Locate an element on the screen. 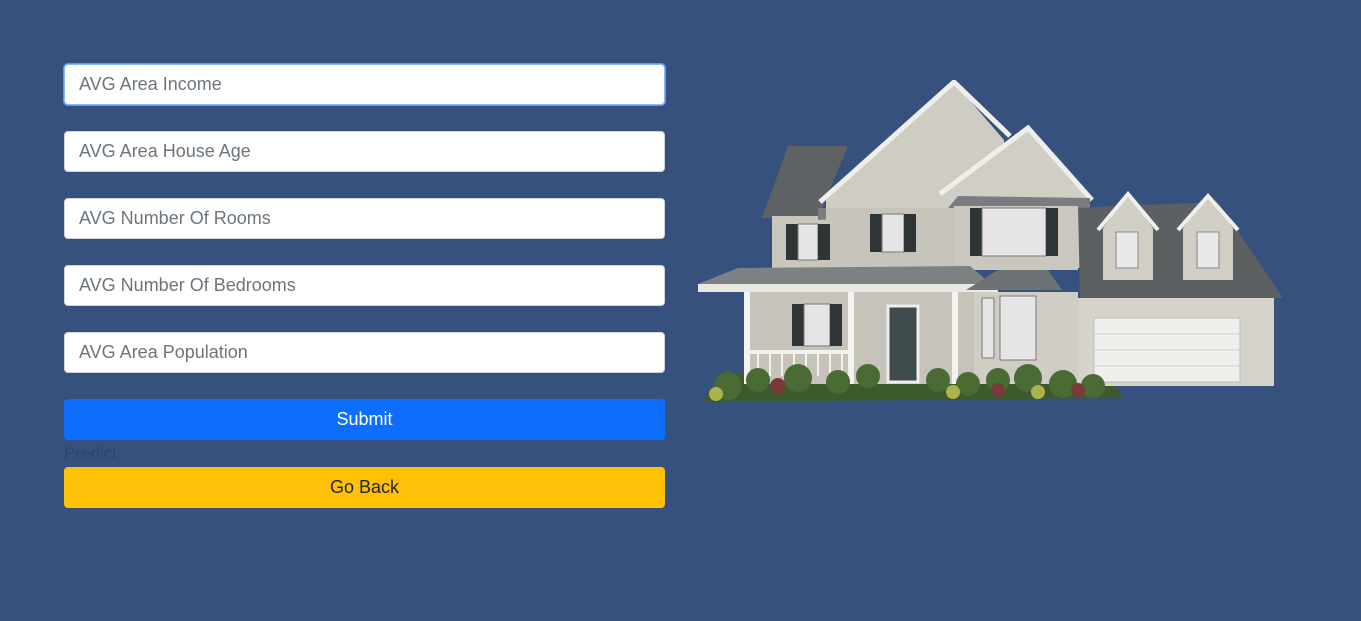  avg-number-of-rooms-input is located at coordinates (364, 218).